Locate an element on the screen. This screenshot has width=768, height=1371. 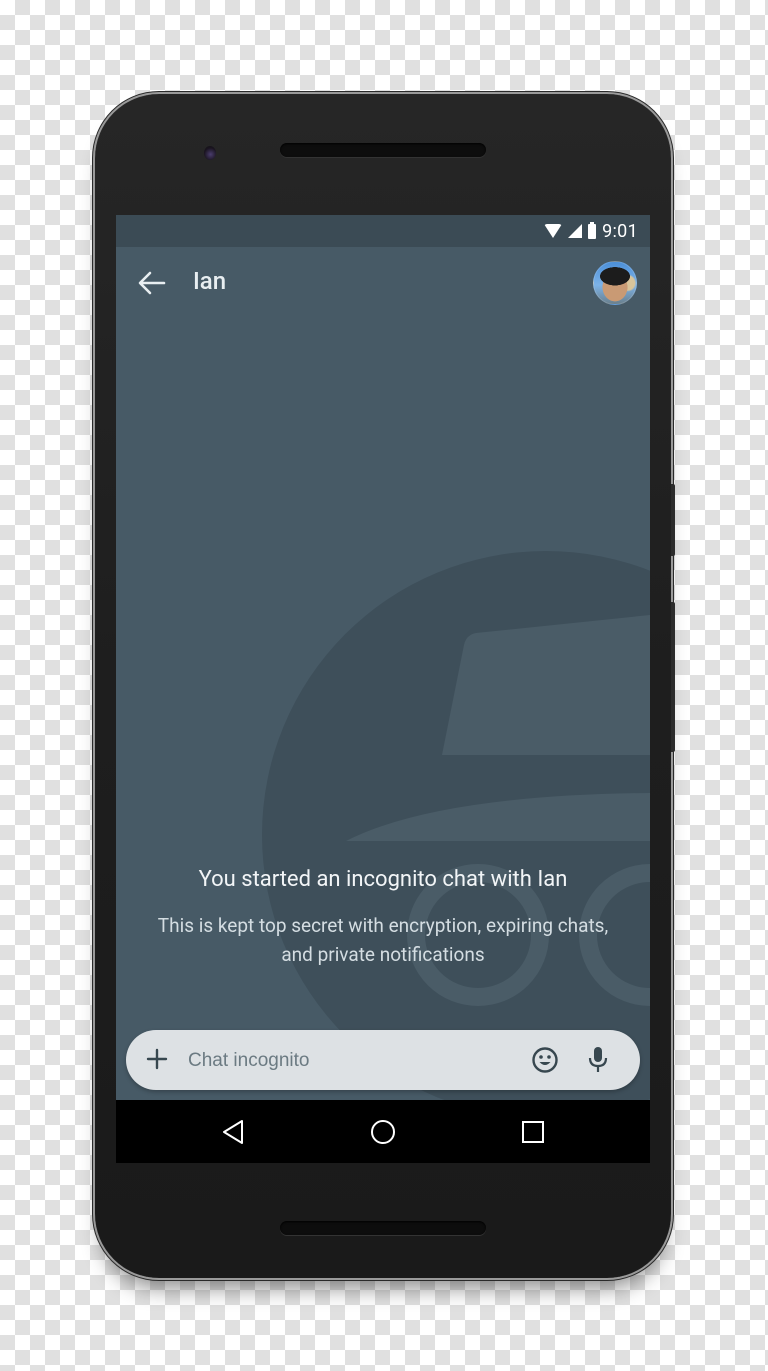
microphone-icon is located at coordinates (598, 1060).